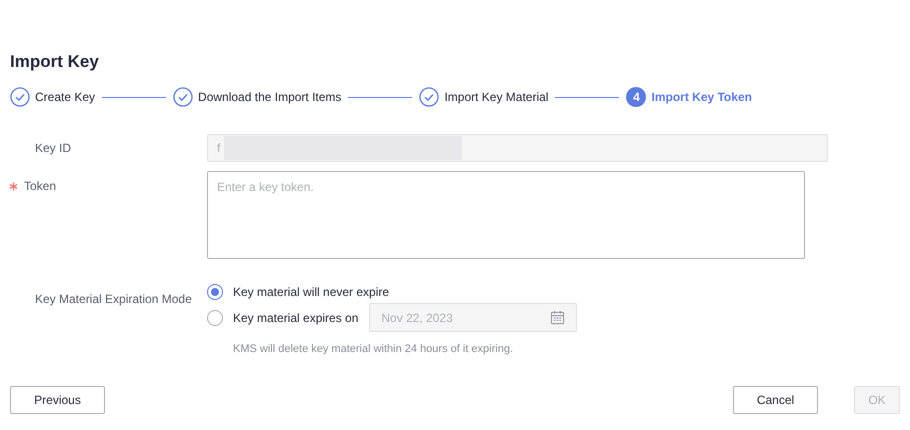 Image resolution: width=910 pixels, height=430 pixels. I want to click on radio-label: Key material will never expire, so click(311, 292).